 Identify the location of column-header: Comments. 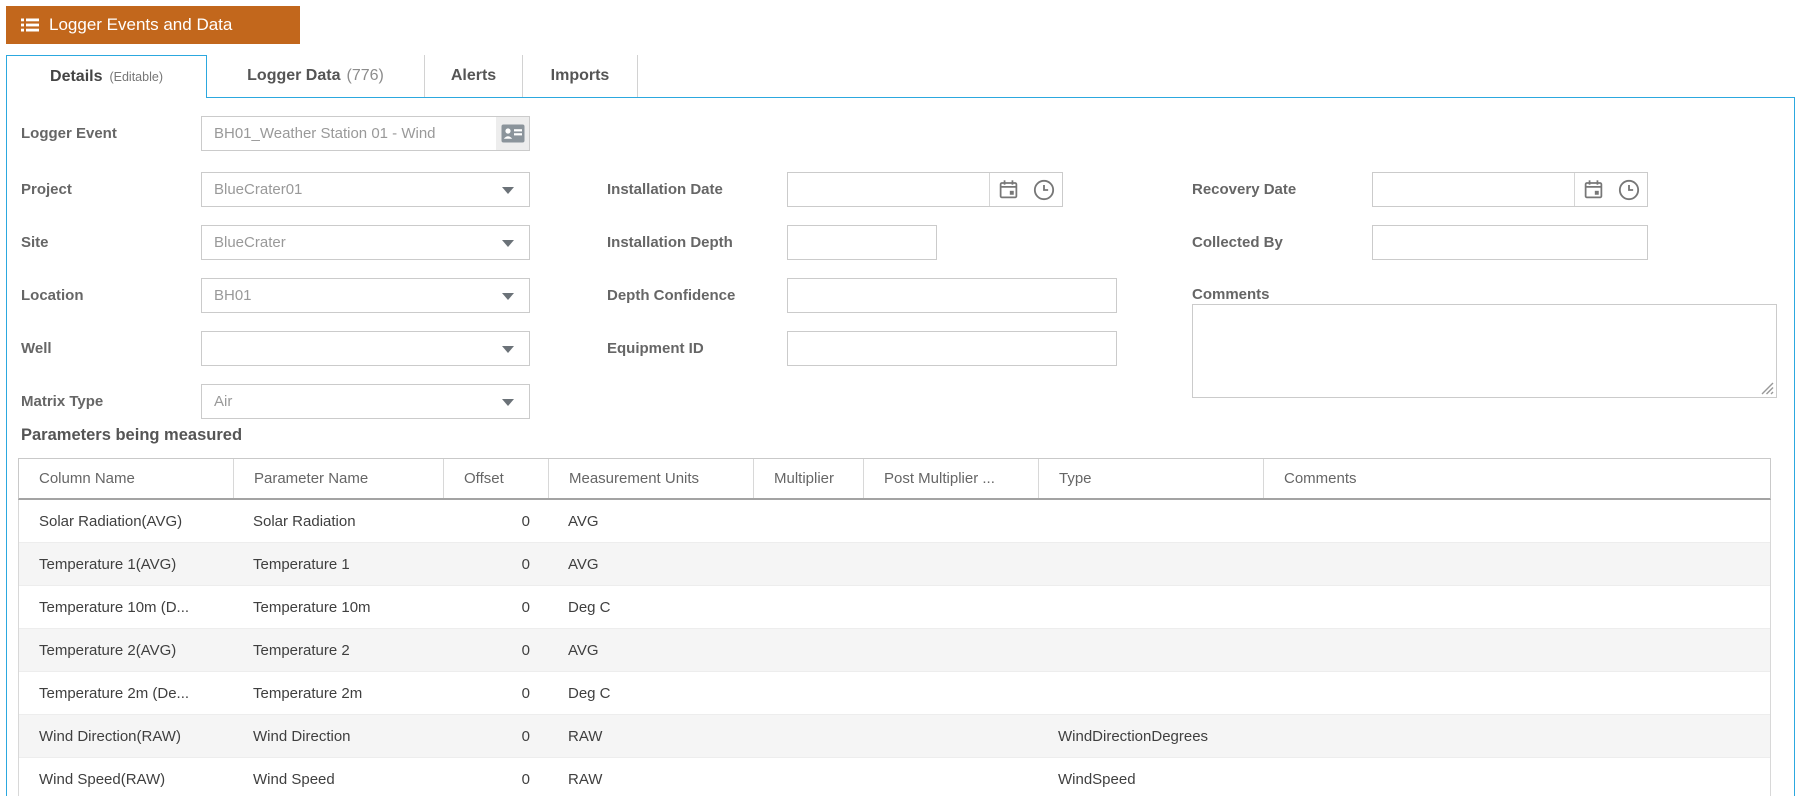
(1517, 478).